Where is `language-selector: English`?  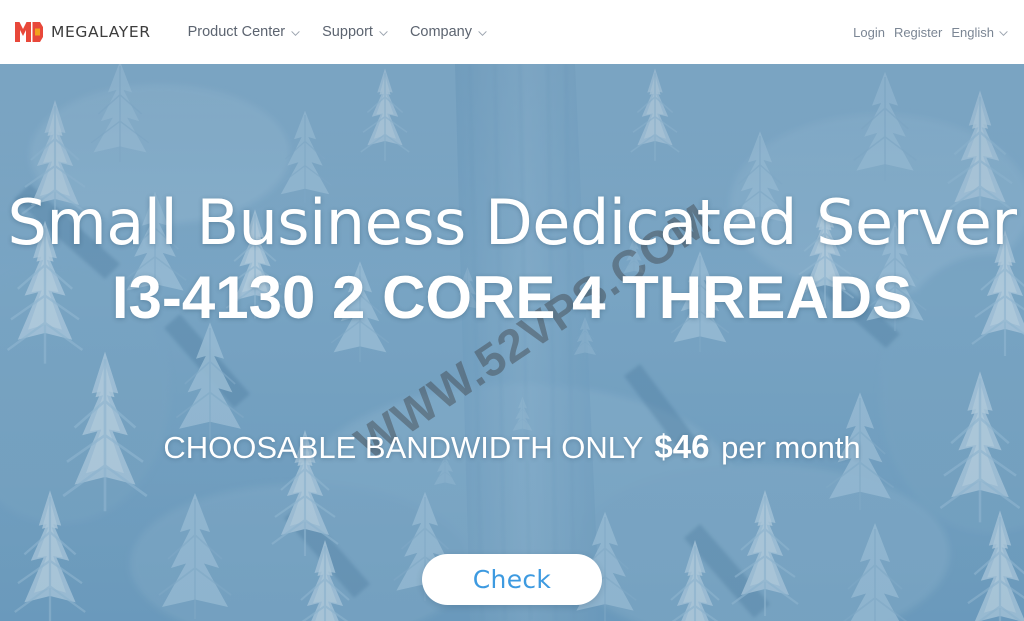 language-selector: English is located at coordinates (979, 32).